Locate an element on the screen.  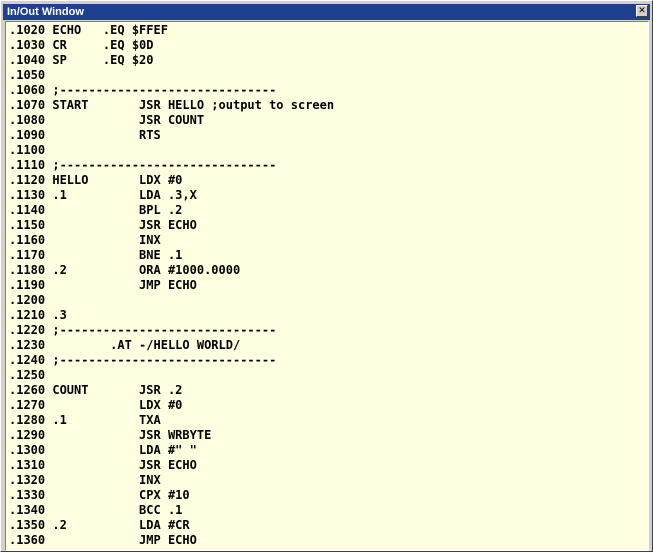
code-line: .1160 INX is located at coordinates (85, 240).